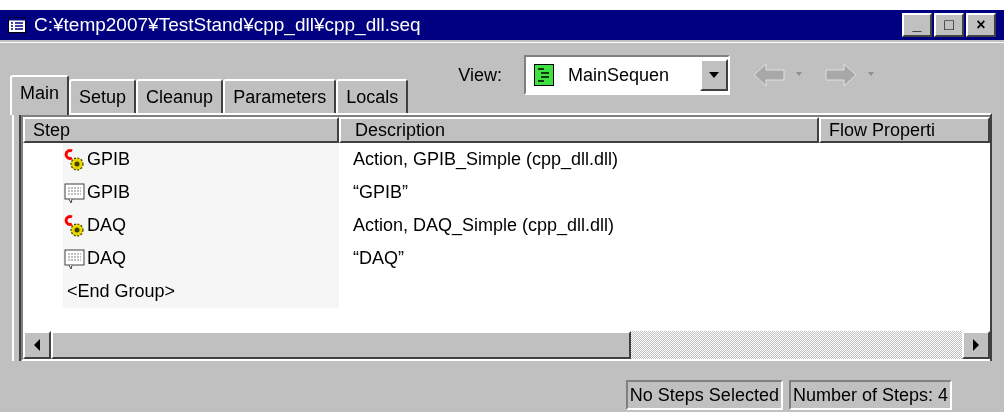 This screenshot has height=412, width=1004. I want to click on tab: Parameters, so click(280, 96).